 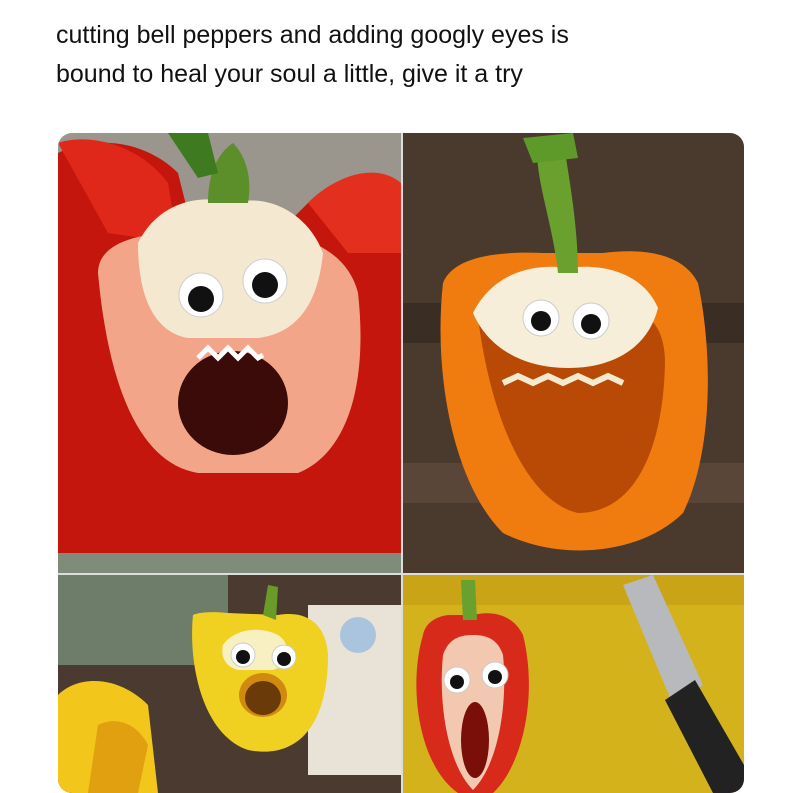 I want to click on photo-yellow-pepper, so click(x=229, y=684).